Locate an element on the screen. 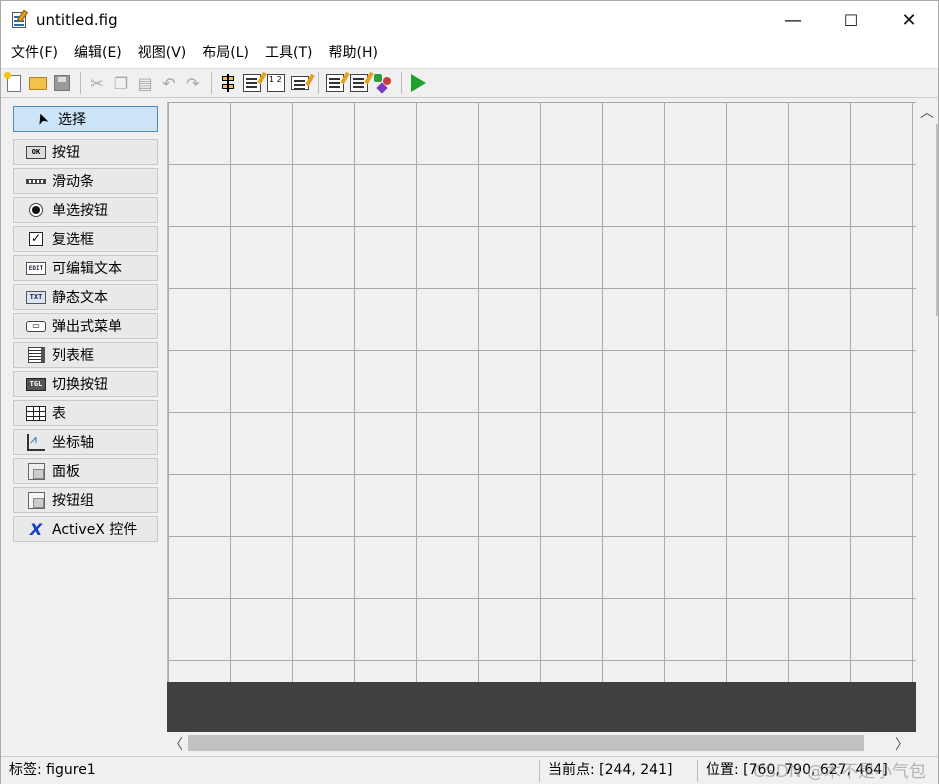  minimize-button: — is located at coordinates (793, 20).